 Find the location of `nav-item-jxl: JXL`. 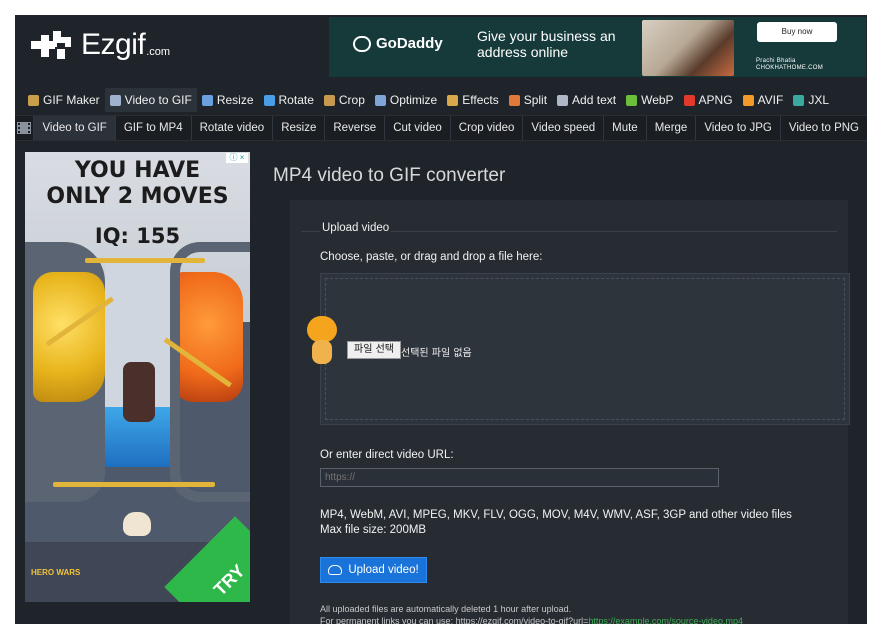

nav-item-jxl: JXL is located at coordinates (811, 100).